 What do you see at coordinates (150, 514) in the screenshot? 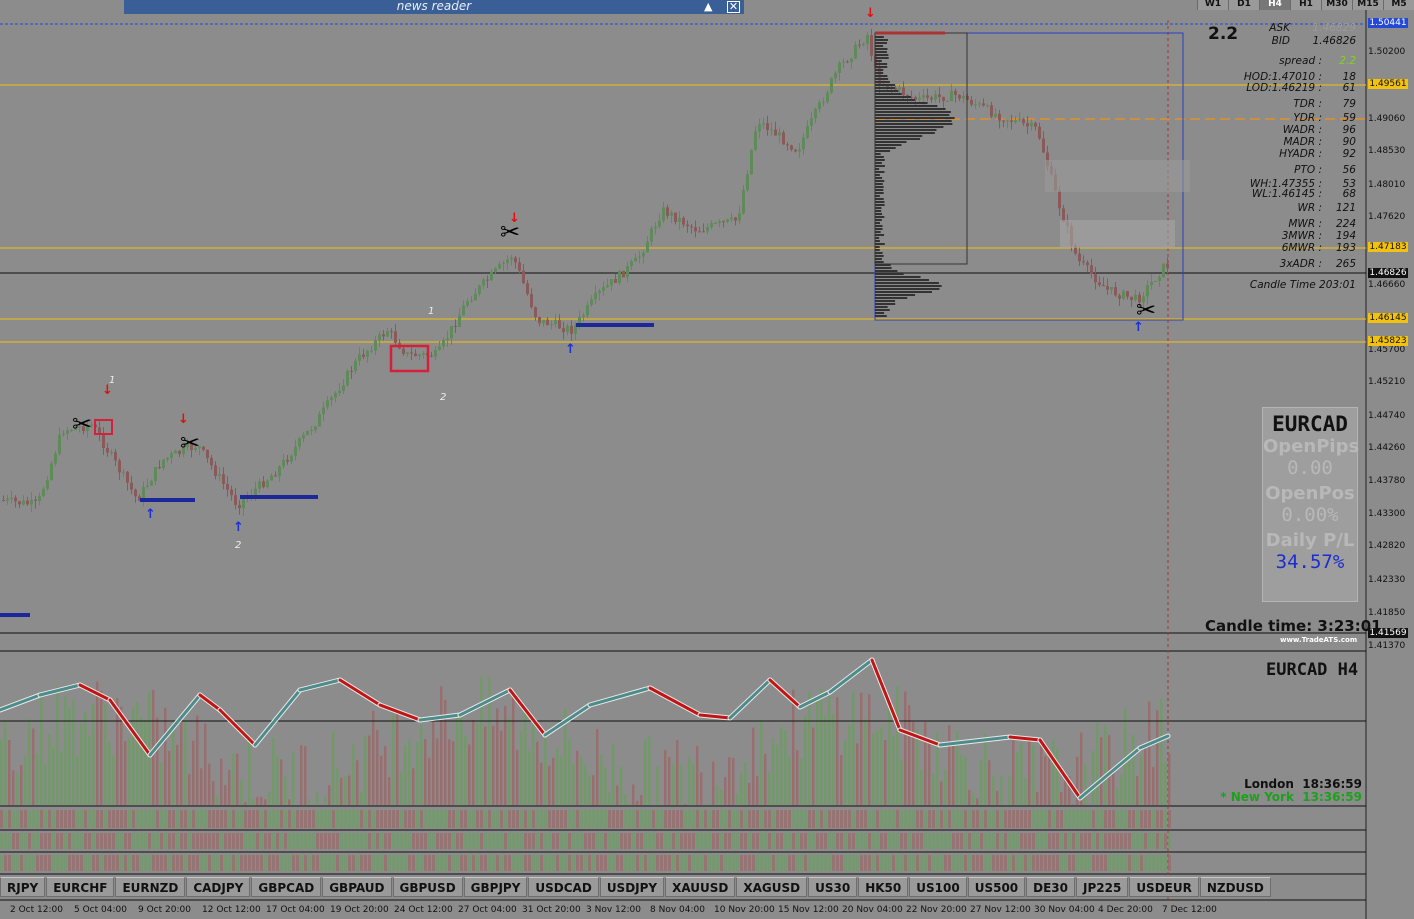
I see `up-arrow-icon: ↑` at bounding box center [150, 514].